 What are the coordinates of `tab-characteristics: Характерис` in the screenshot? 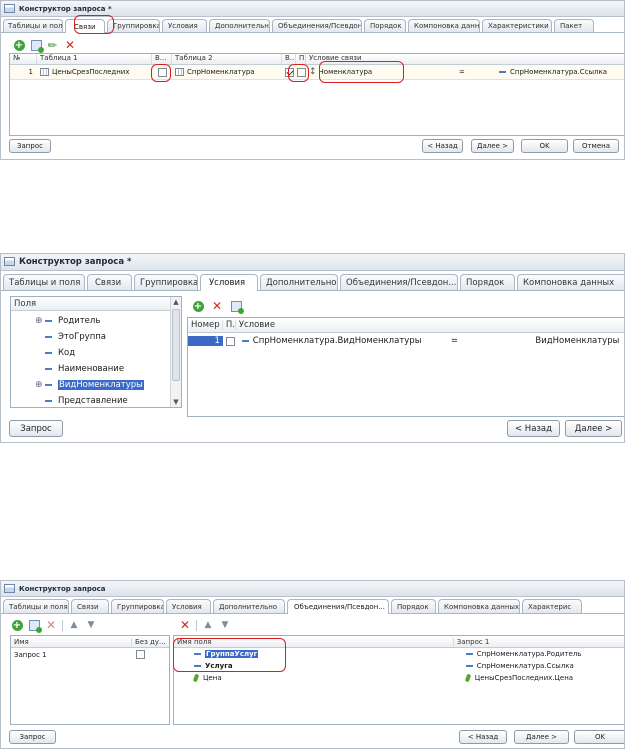 It's located at (552, 606).